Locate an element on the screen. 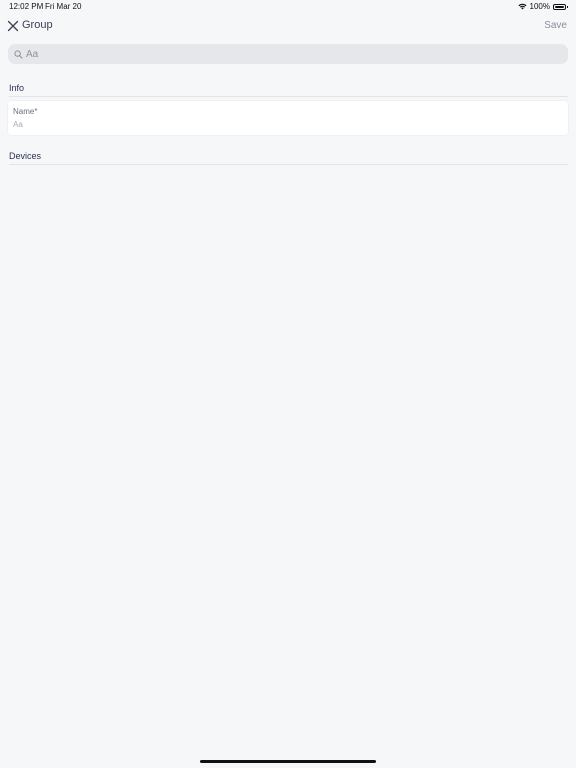 This screenshot has width=576, height=768. home-indicator is located at coordinates (288, 761).